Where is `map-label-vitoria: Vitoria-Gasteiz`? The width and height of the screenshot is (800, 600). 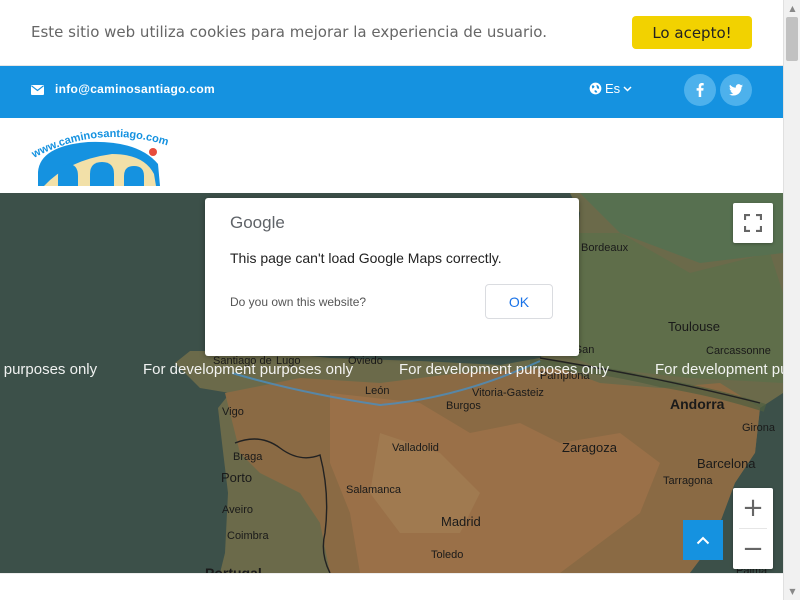
map-label-vitoria: Vitoria-Gasteiz is located at coordinates (508, 393).